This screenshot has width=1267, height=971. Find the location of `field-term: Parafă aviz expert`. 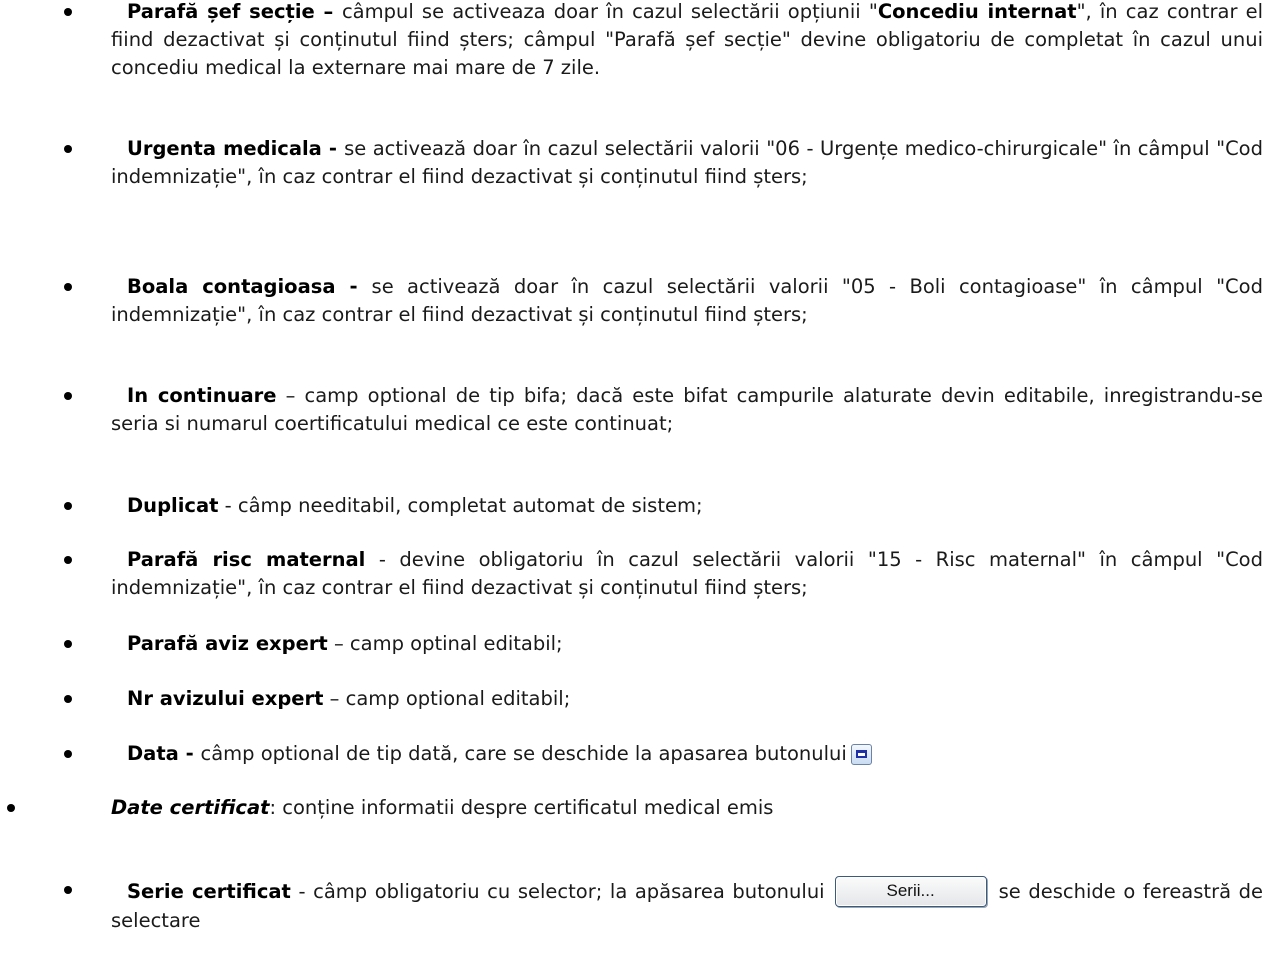

field-term: Parafă aviz expert is located at coordinates (227, 643).